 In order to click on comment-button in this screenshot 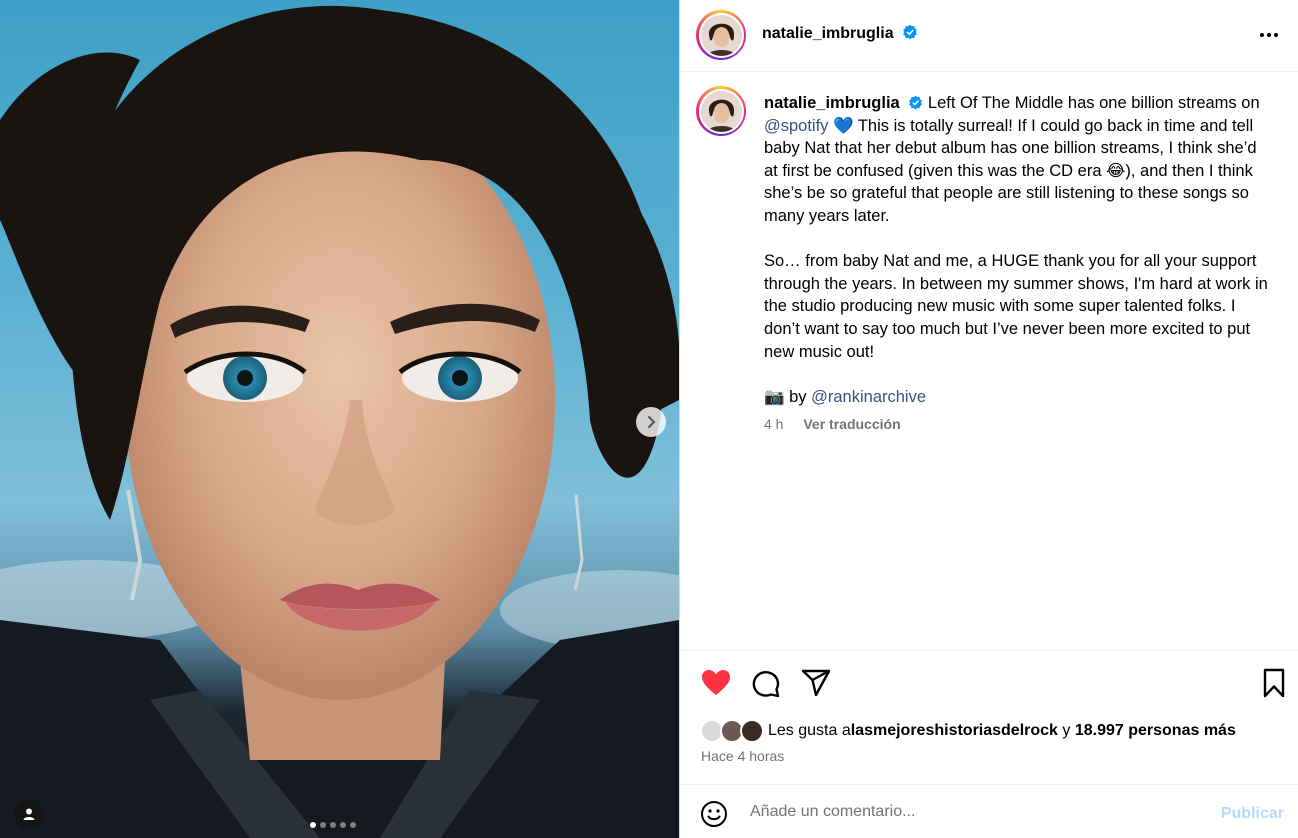, I will do `click(766, 685)`.